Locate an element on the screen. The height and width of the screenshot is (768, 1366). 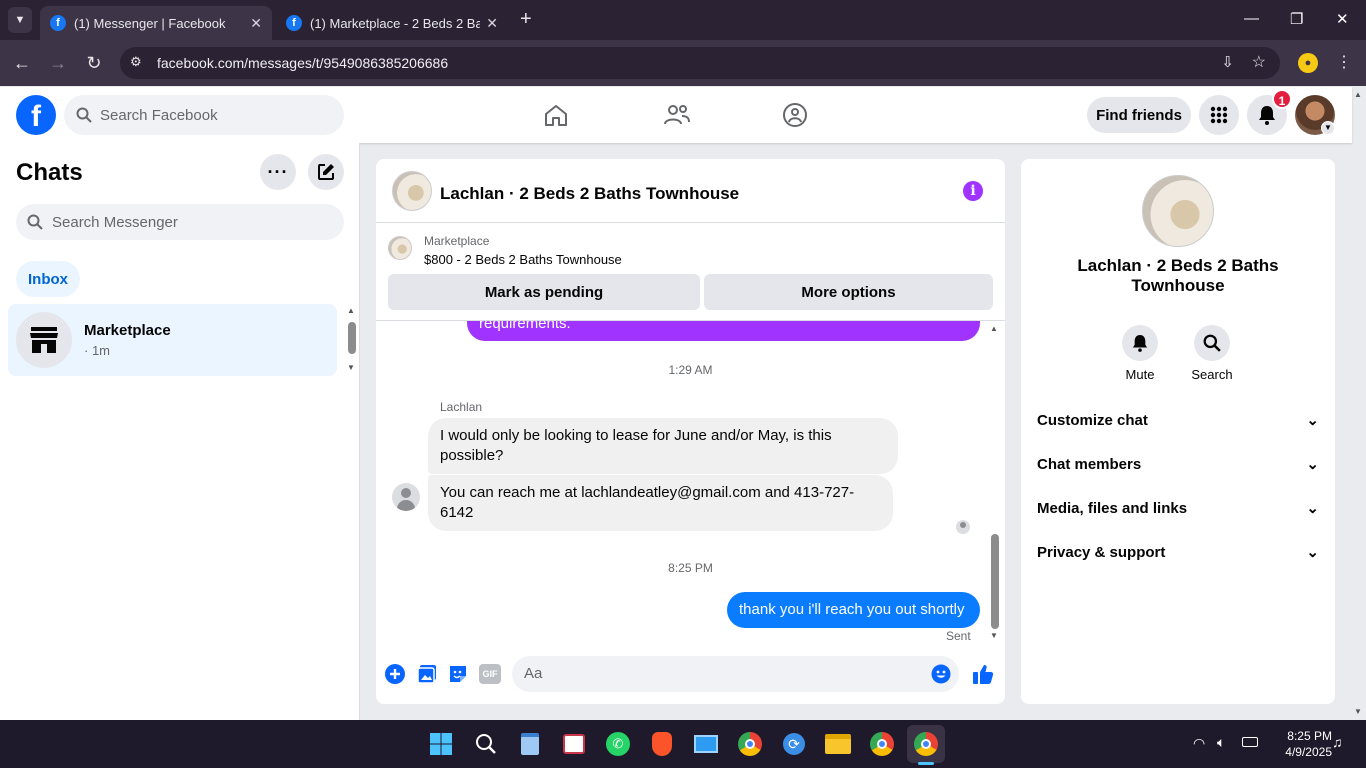
marketplace-label: Marketplace is located at coordinates (457, 241).